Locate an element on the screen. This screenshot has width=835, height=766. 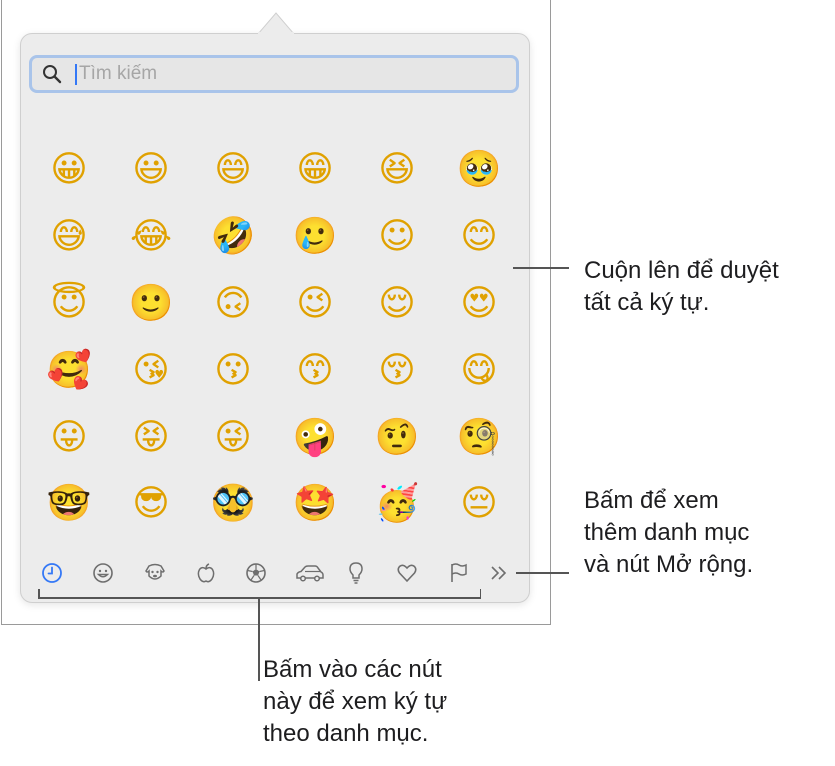
emoji-cell: 😂 is located at coordinates (151, 237).